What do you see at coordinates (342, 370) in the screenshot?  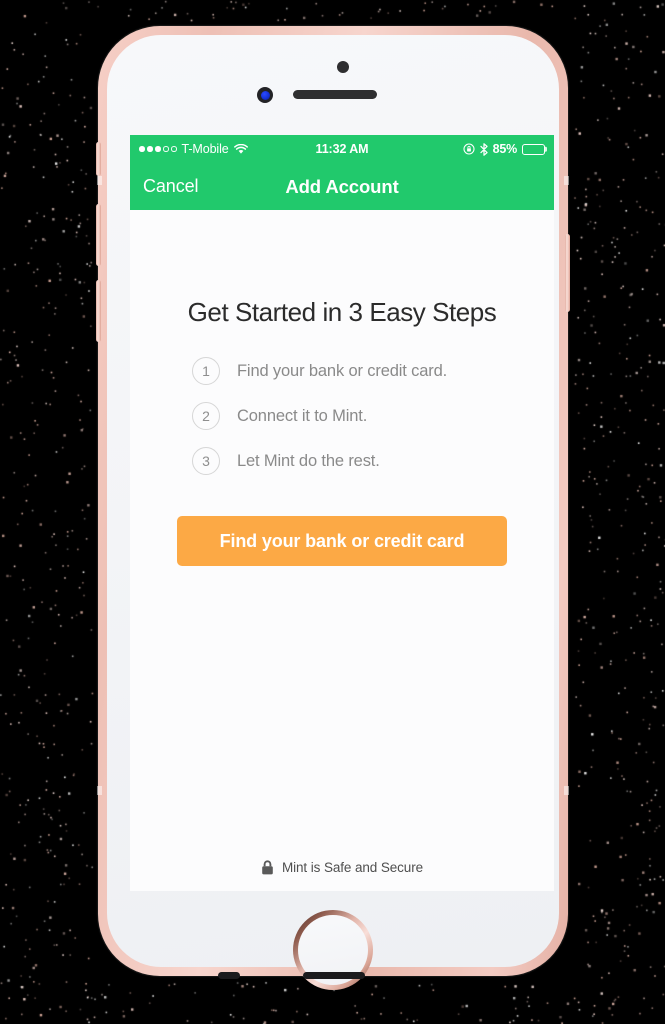 I see `step-label: Find your bank or credit card.` at bounding box center [342, 370].